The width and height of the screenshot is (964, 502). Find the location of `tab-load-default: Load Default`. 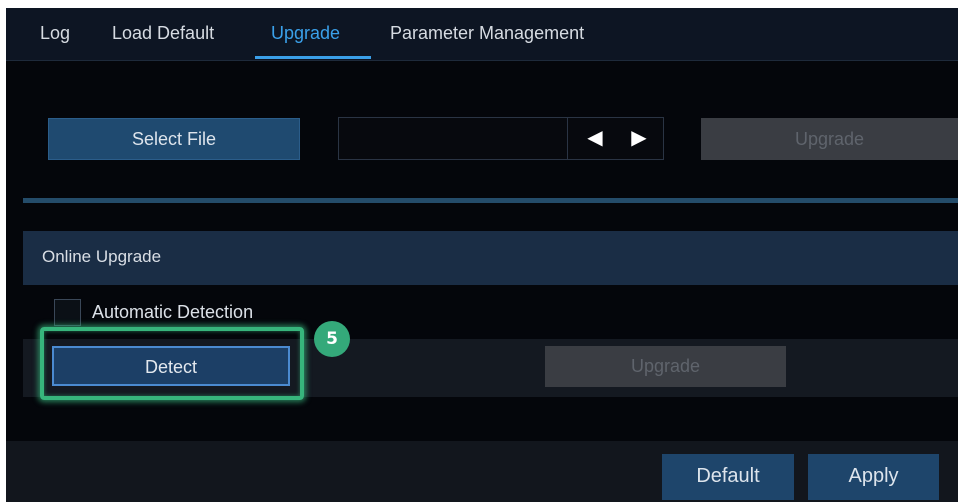

tab-load-default: Load Default is located at coordinates (163, 34).